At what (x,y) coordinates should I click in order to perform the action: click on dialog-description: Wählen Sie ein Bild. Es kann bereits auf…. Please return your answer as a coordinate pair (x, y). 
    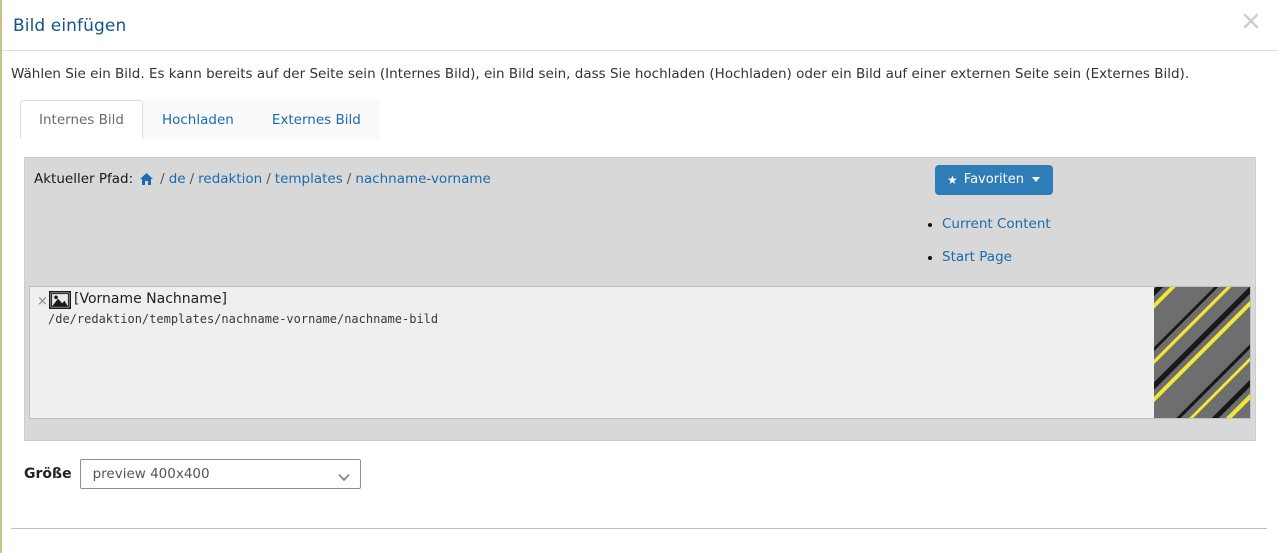
    Looking at the image, I should click on (600, 74).